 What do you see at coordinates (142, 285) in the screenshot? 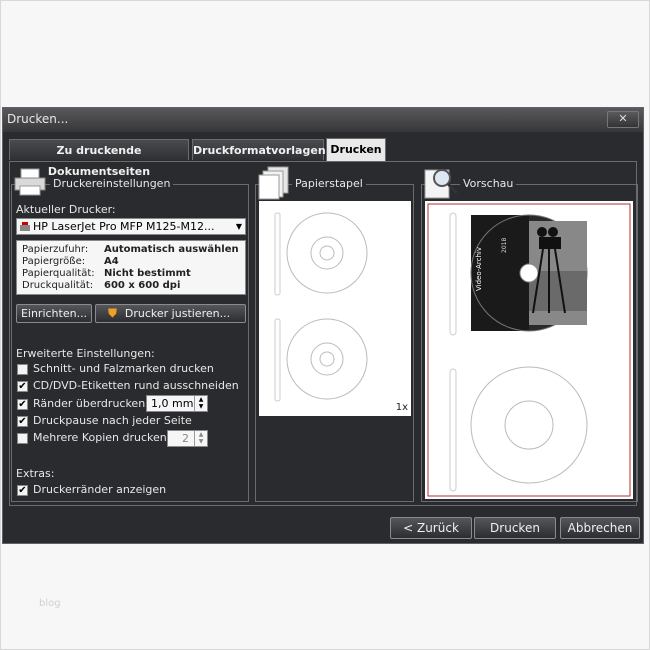
I see `info-value: 600 x 600 dpi` at bounding box center [142, 285].